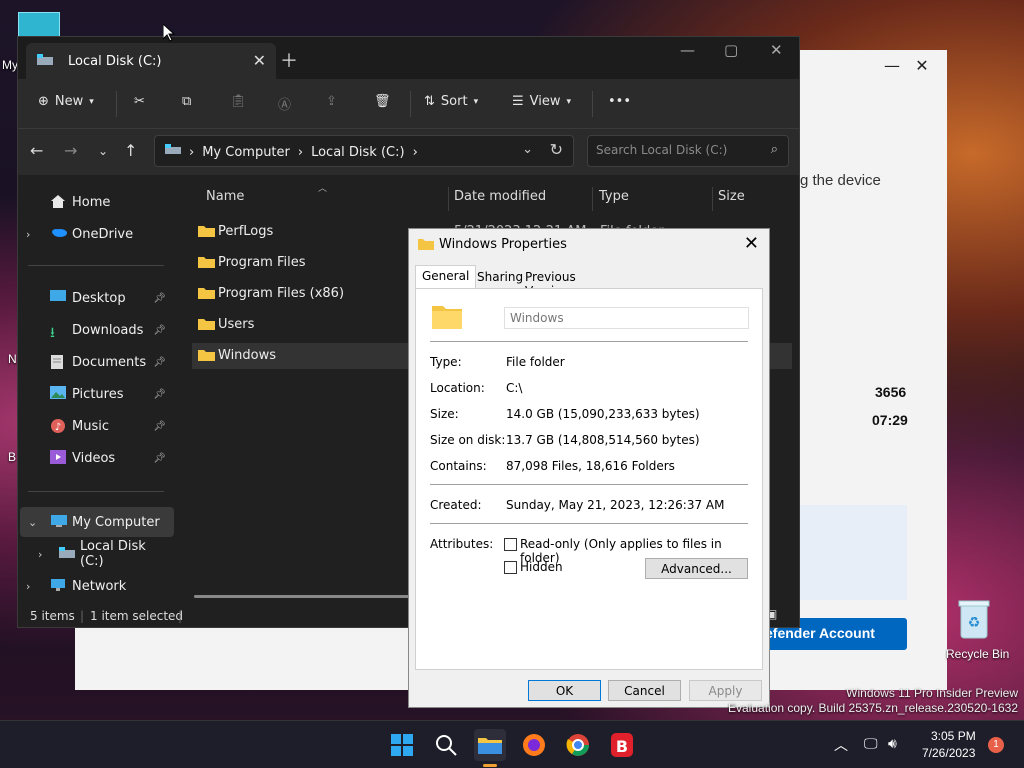 The width and height of the screenshot is (1024, 768). I want to click on show-hidden-icons-icon: ︿, so click(841, 745).